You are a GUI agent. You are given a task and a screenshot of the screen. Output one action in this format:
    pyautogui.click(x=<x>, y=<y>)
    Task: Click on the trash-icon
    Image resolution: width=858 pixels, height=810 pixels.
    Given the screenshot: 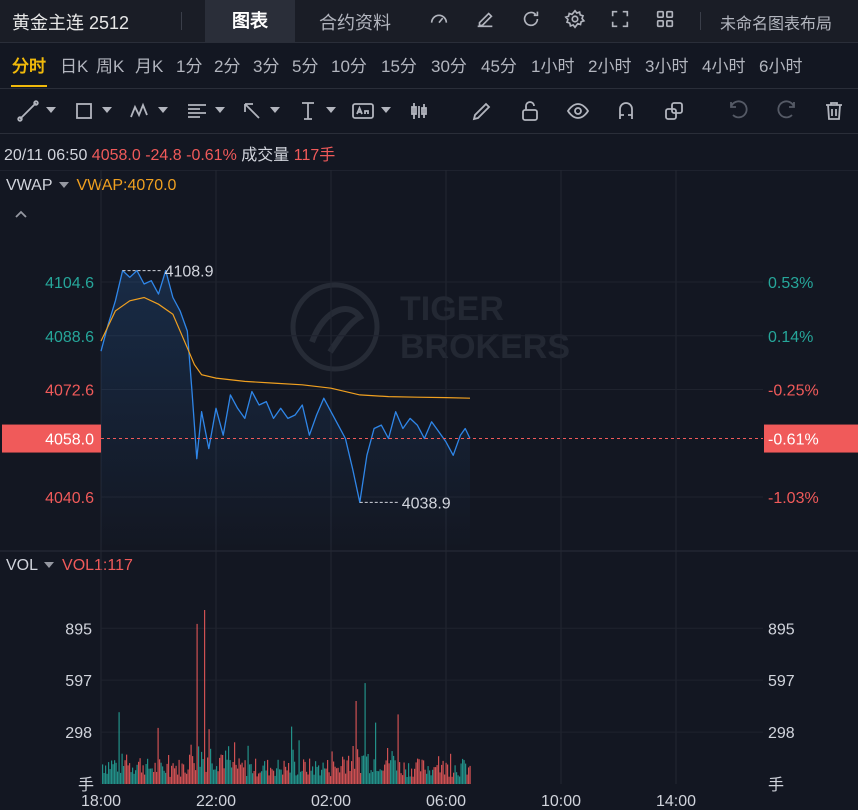 What is the action you would take?
    pyautogui.click(x=834, y=111)
    